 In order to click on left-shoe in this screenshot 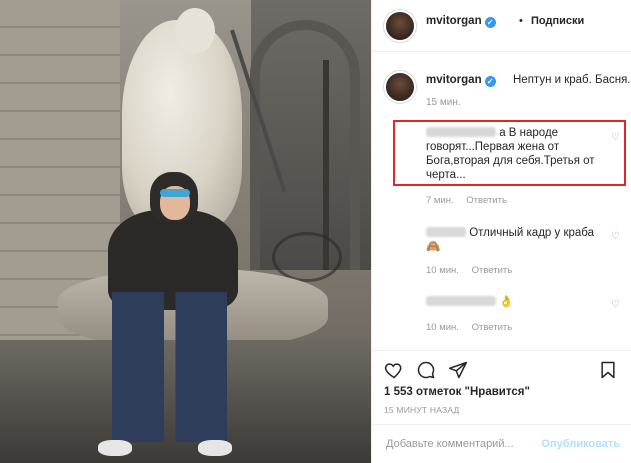, I will do `click(115, 448)`.